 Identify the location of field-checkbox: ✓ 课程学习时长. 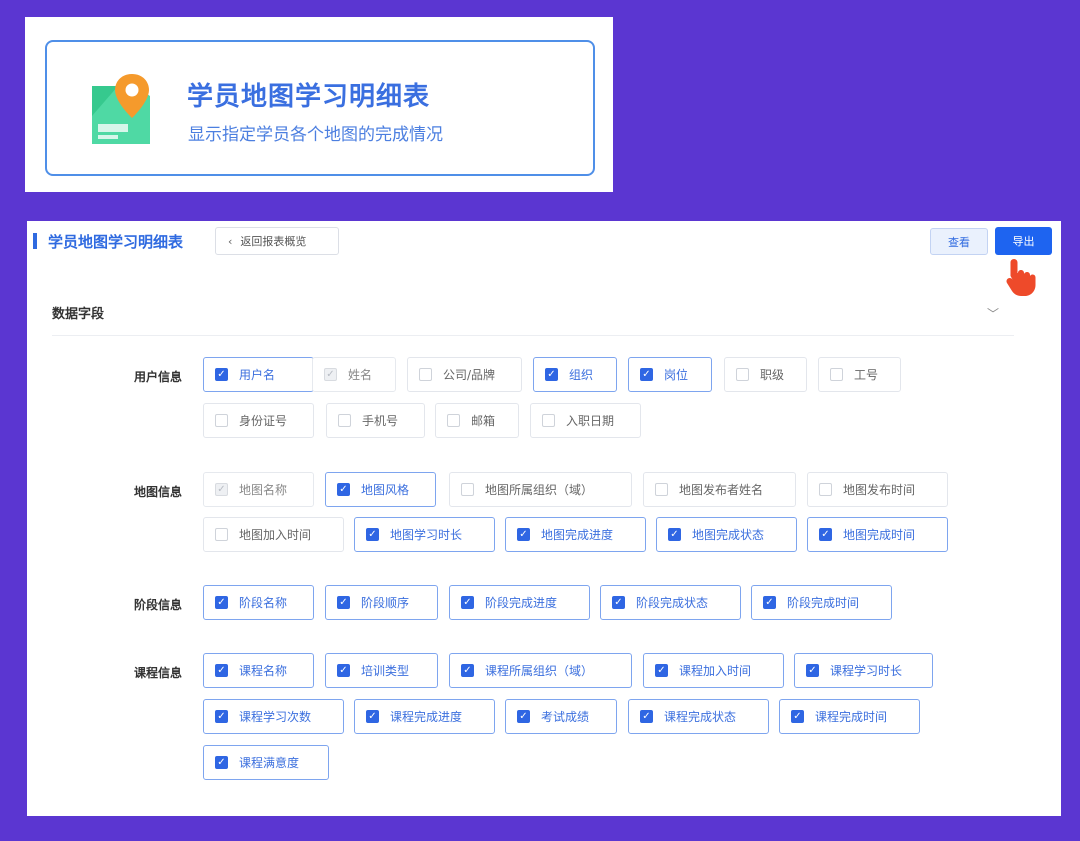
(863, 670).